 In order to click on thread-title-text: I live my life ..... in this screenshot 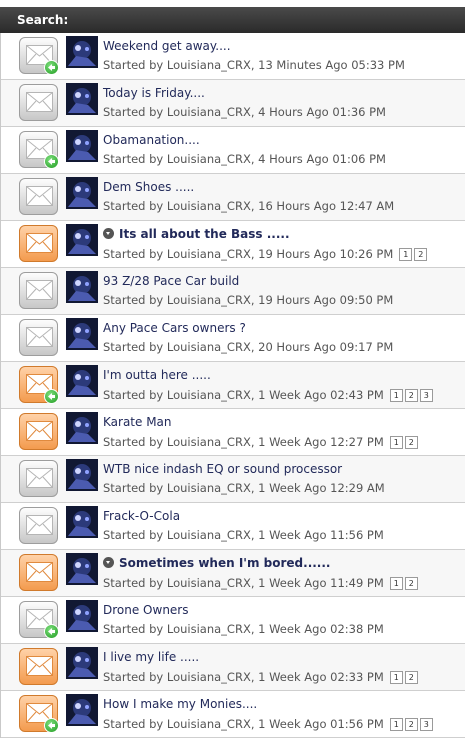, I will do `click(151, 657)`.